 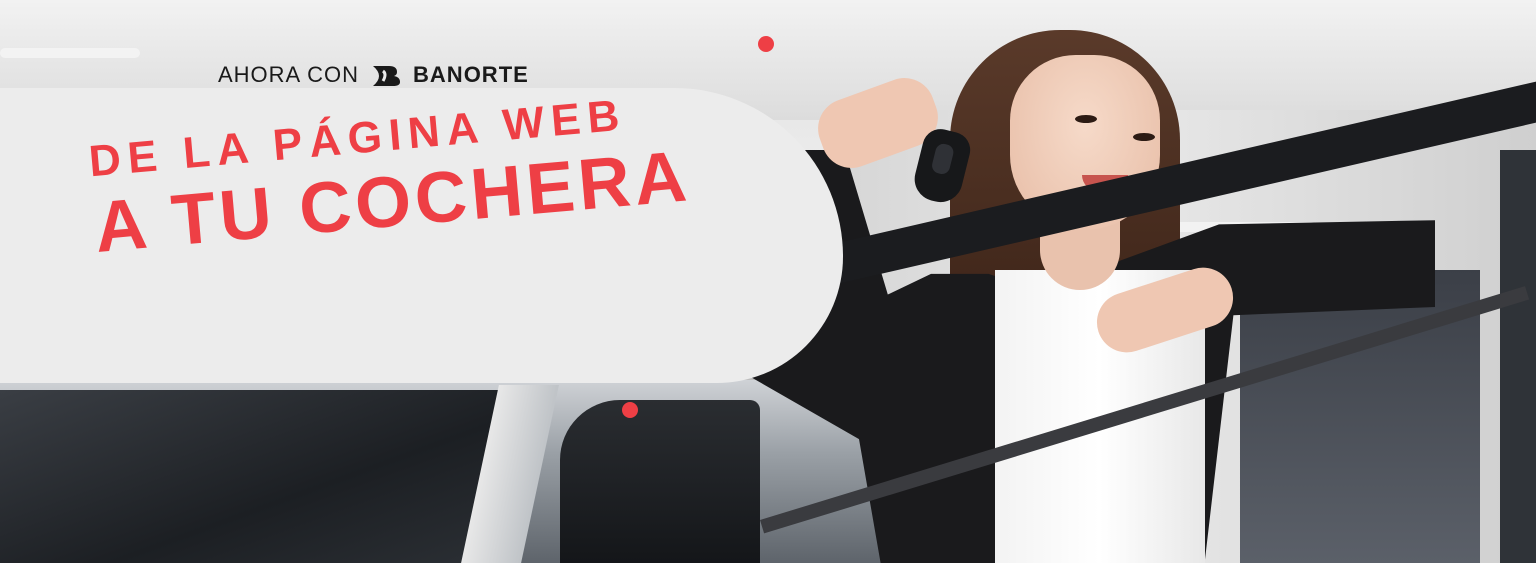 What do you see at coordinates (387, 76) in the screenshot?
I see `banorte-logo-icon` at bounding box center [387, 76].